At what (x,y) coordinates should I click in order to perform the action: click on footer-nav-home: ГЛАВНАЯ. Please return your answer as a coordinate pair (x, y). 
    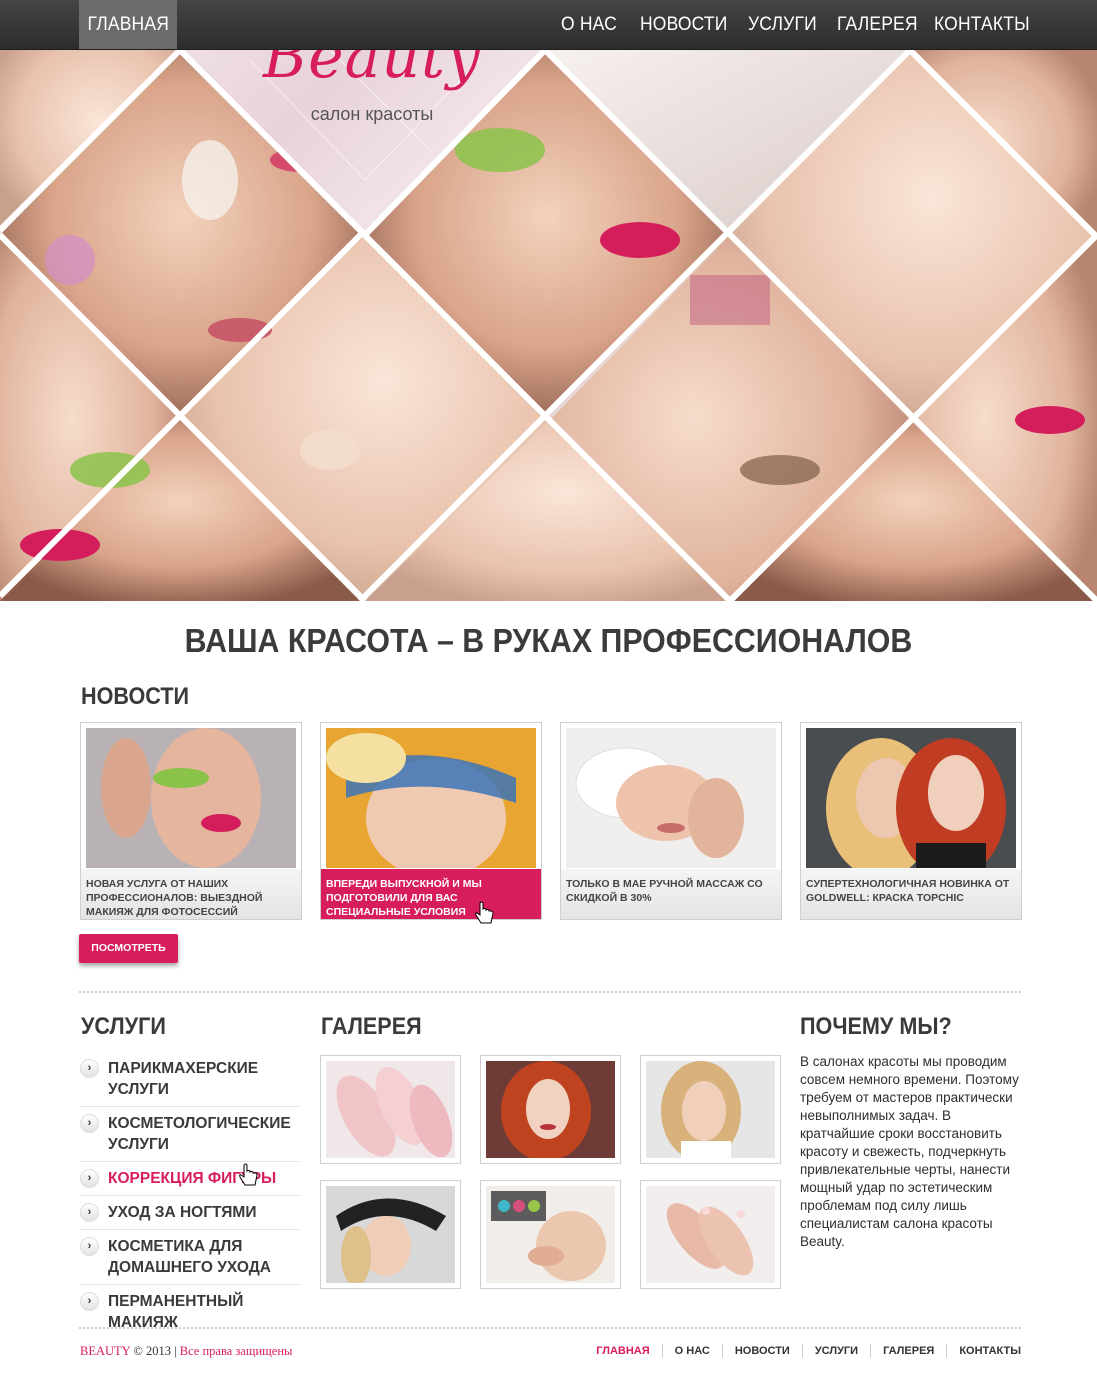
    Looking at the image, I should click on (622, 1351).